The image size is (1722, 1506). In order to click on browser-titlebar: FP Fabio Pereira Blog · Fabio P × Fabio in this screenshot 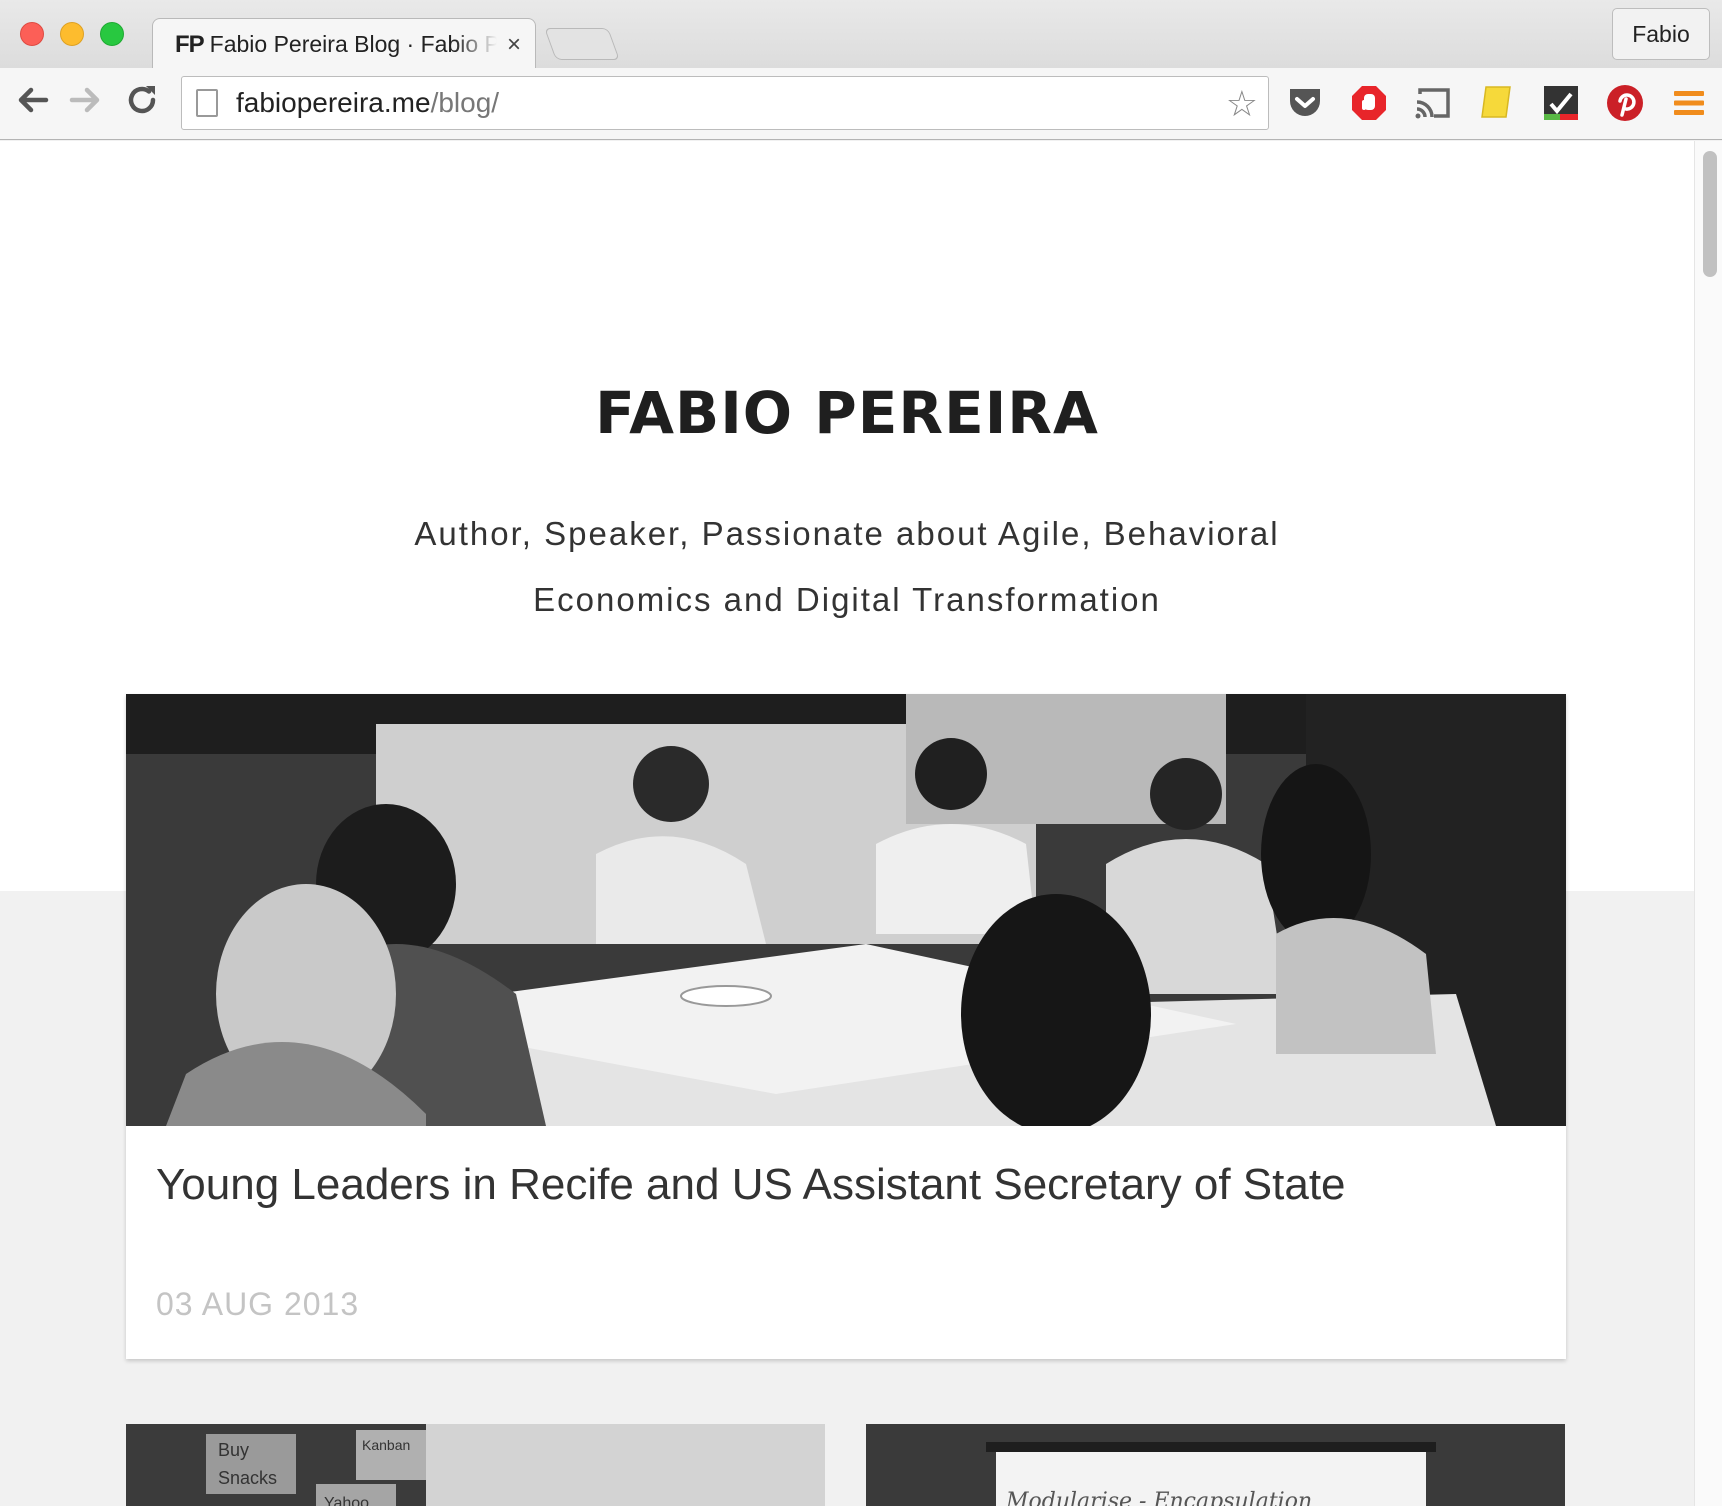, I will do `click(861, 35)`.